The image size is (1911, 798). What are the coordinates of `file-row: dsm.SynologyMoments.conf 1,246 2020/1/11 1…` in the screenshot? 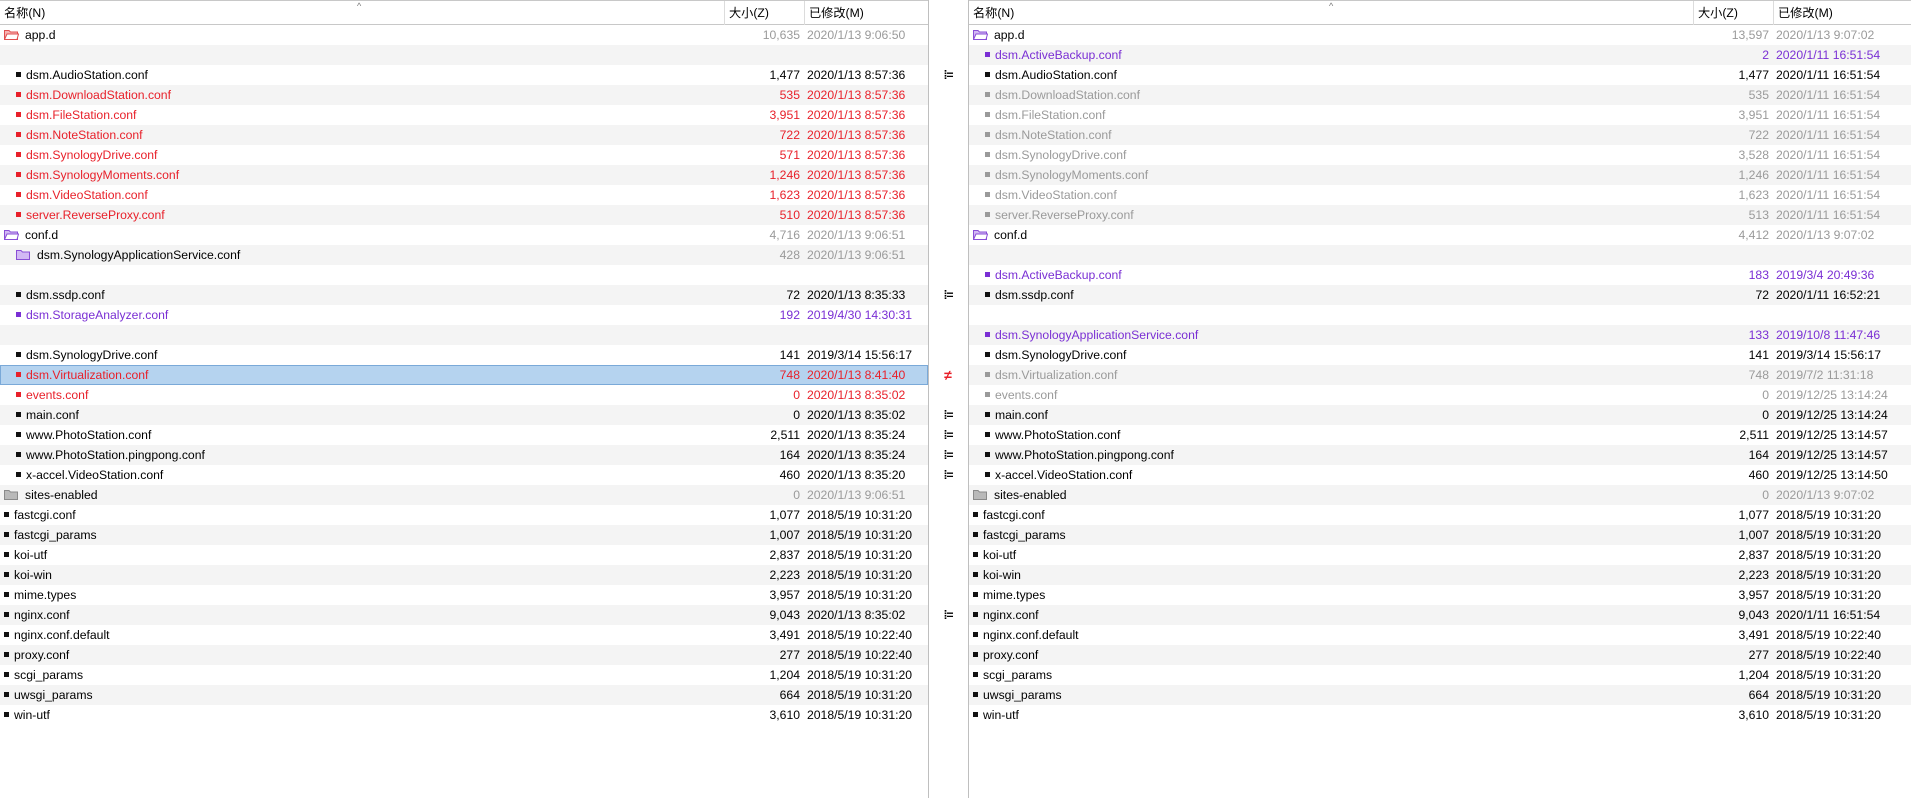 It's located at (1440, 175).